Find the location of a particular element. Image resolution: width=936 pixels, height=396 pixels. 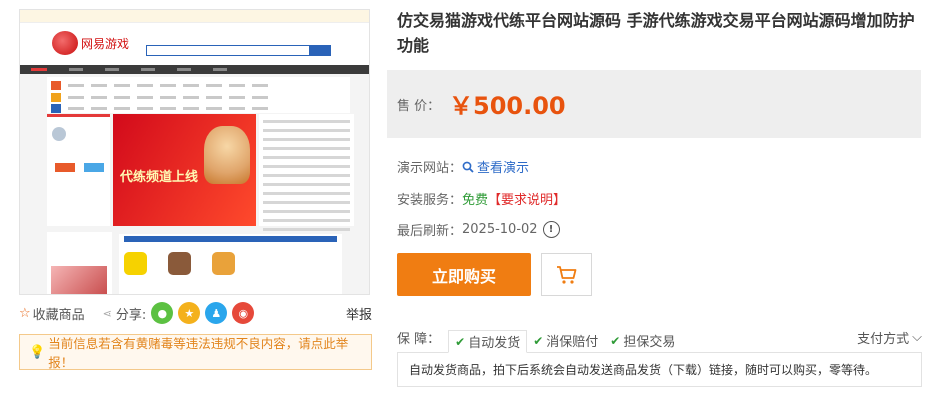

refresh-label: 最后刷新： is located at coordinates (430, 231).